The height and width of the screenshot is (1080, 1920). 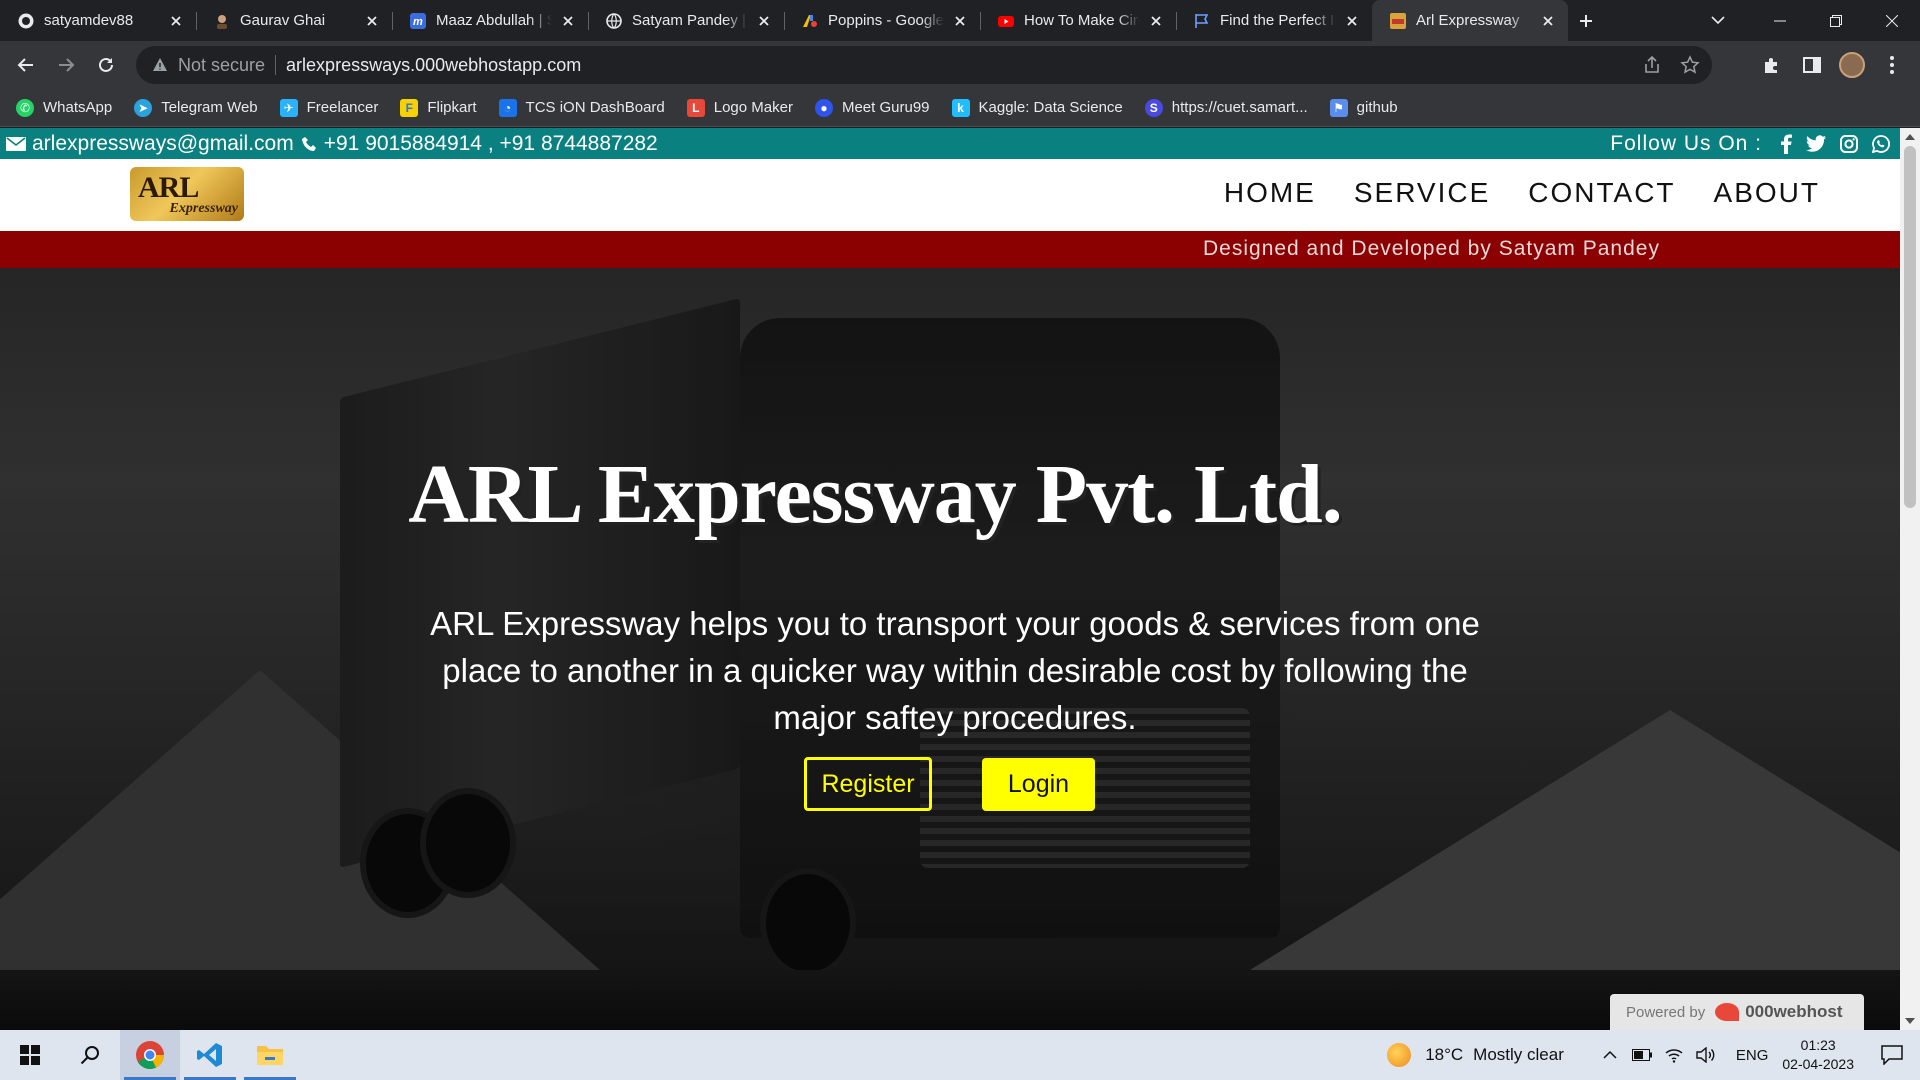 What do you see at coordinates (739, 107) in the screenshot?
I see `bookmark-item: L Logo Maker` at bounding box center [739, 107].